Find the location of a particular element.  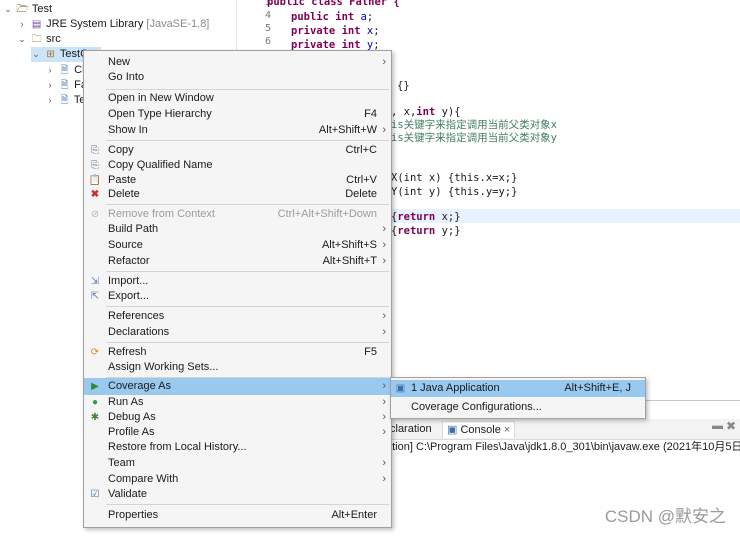

tree-item-src: ⌄ 🗀 src is located at coordinates (39, 39).